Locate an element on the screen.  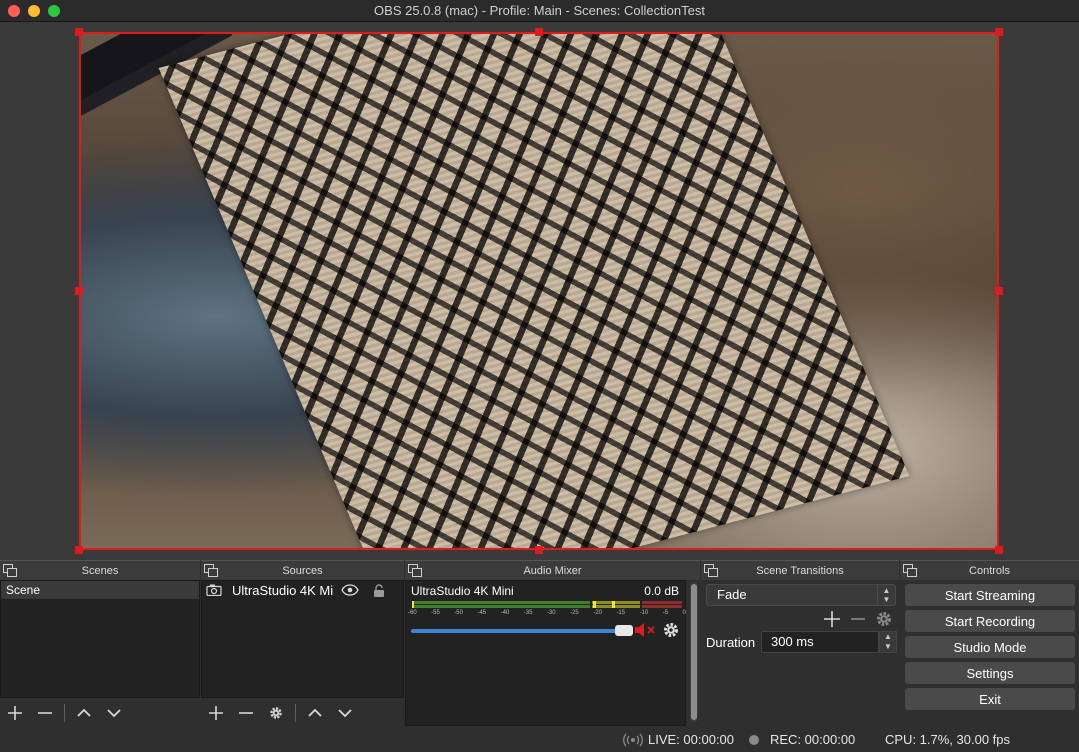
volume-slider-handle is located at coordinates (624, 630).